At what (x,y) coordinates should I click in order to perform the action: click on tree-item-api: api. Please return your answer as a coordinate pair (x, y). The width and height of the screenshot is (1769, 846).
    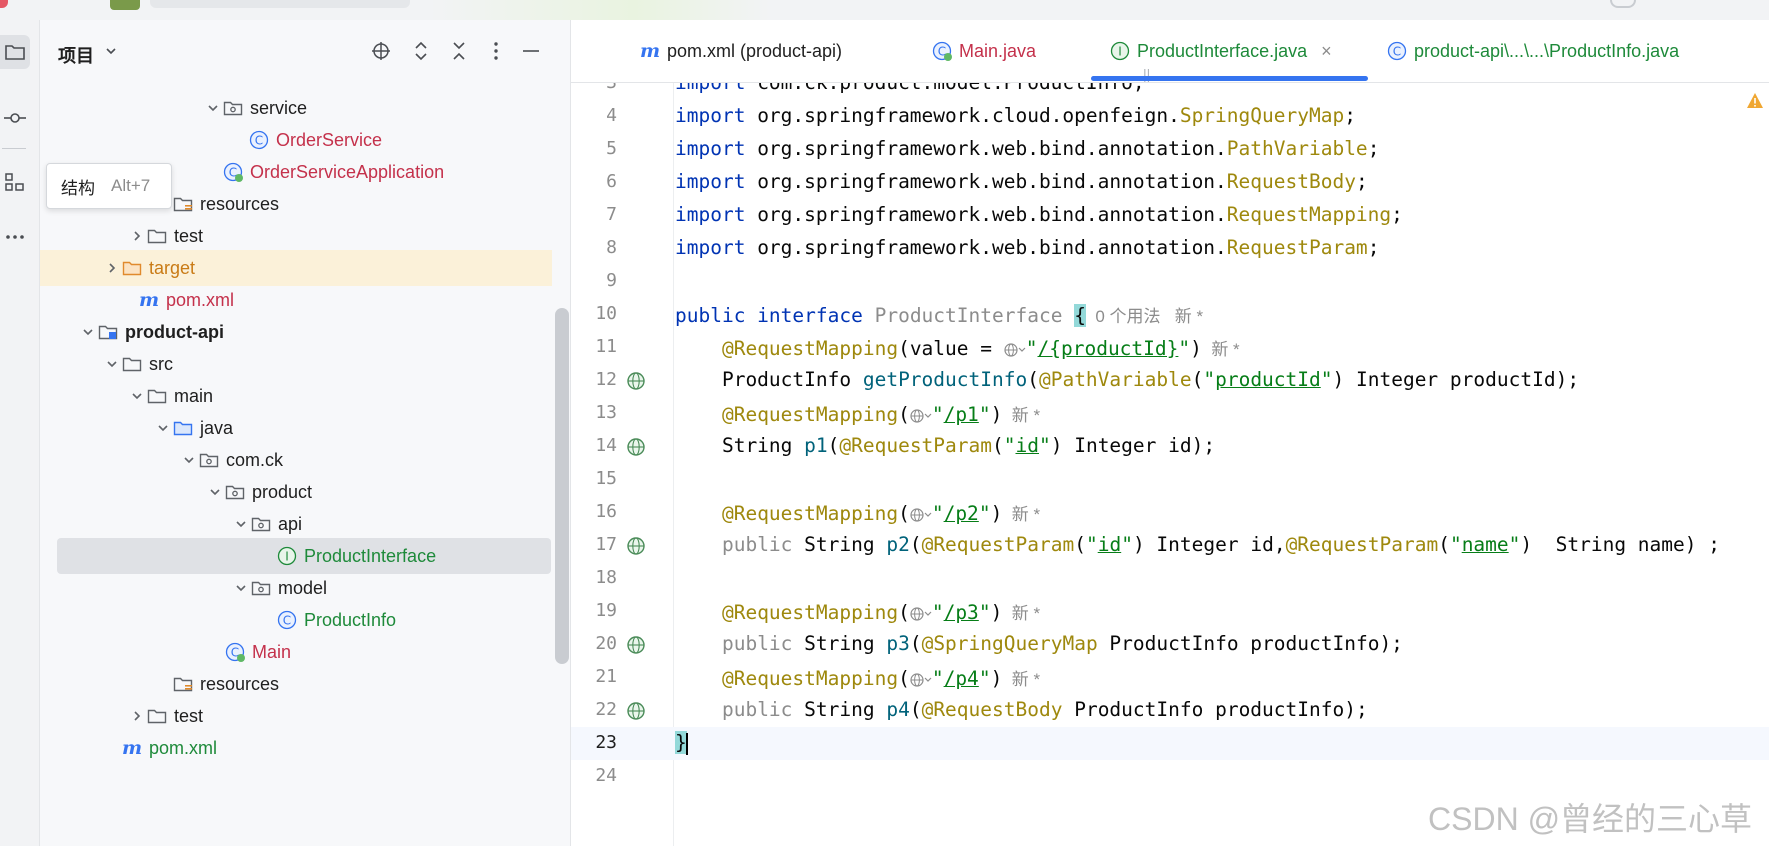
    Looking at the image, I should click on (296, 524).